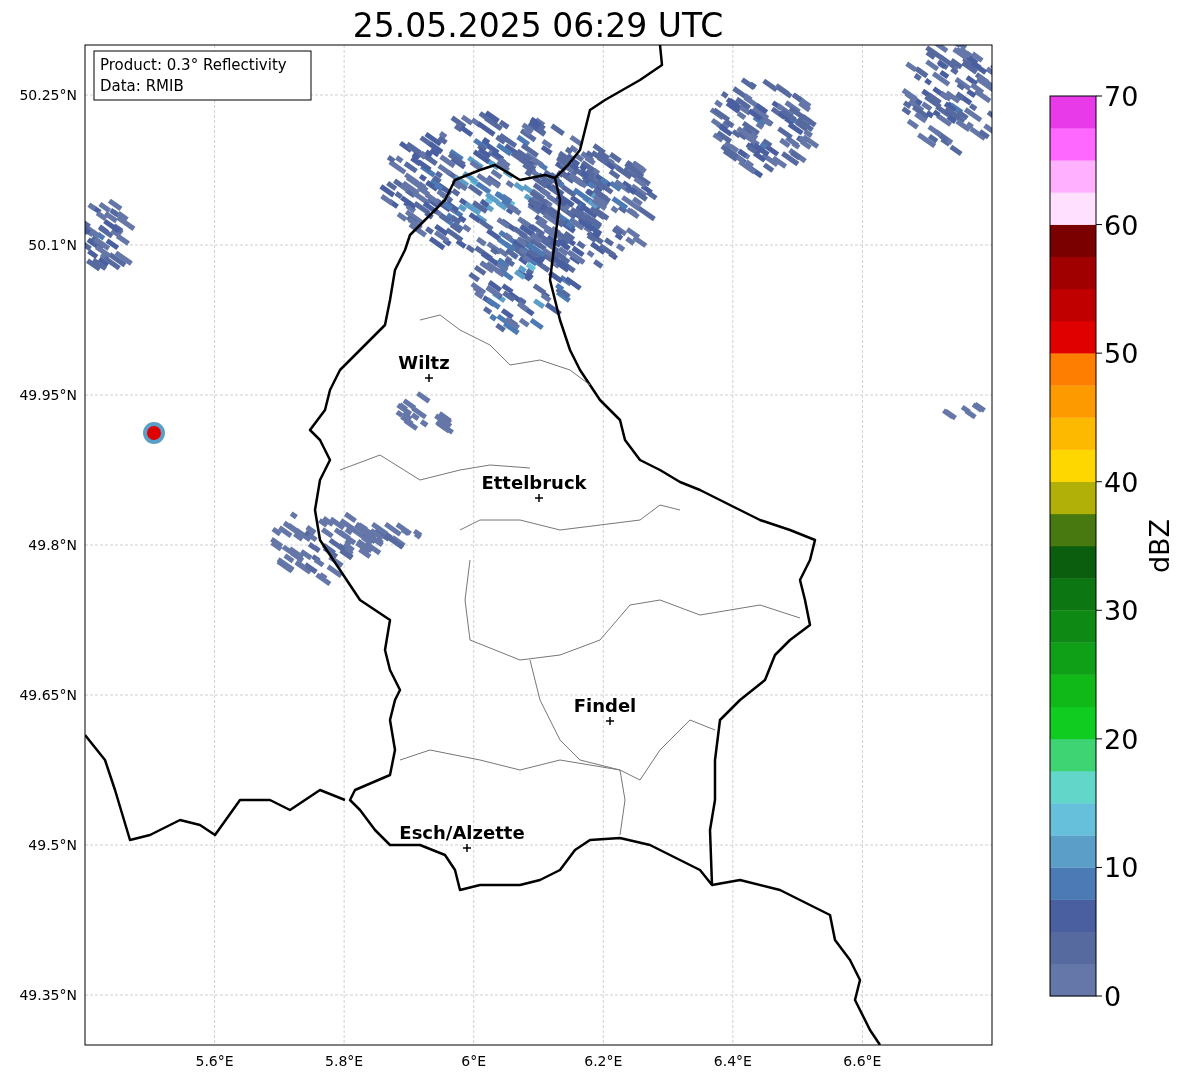 The height and width of the screenshot is (1081, 1184). What do you see at coordinates (1121, 611) in the screenshot?
I see `colorbar-tick-label: 30` at bounding box center [1121, 611].